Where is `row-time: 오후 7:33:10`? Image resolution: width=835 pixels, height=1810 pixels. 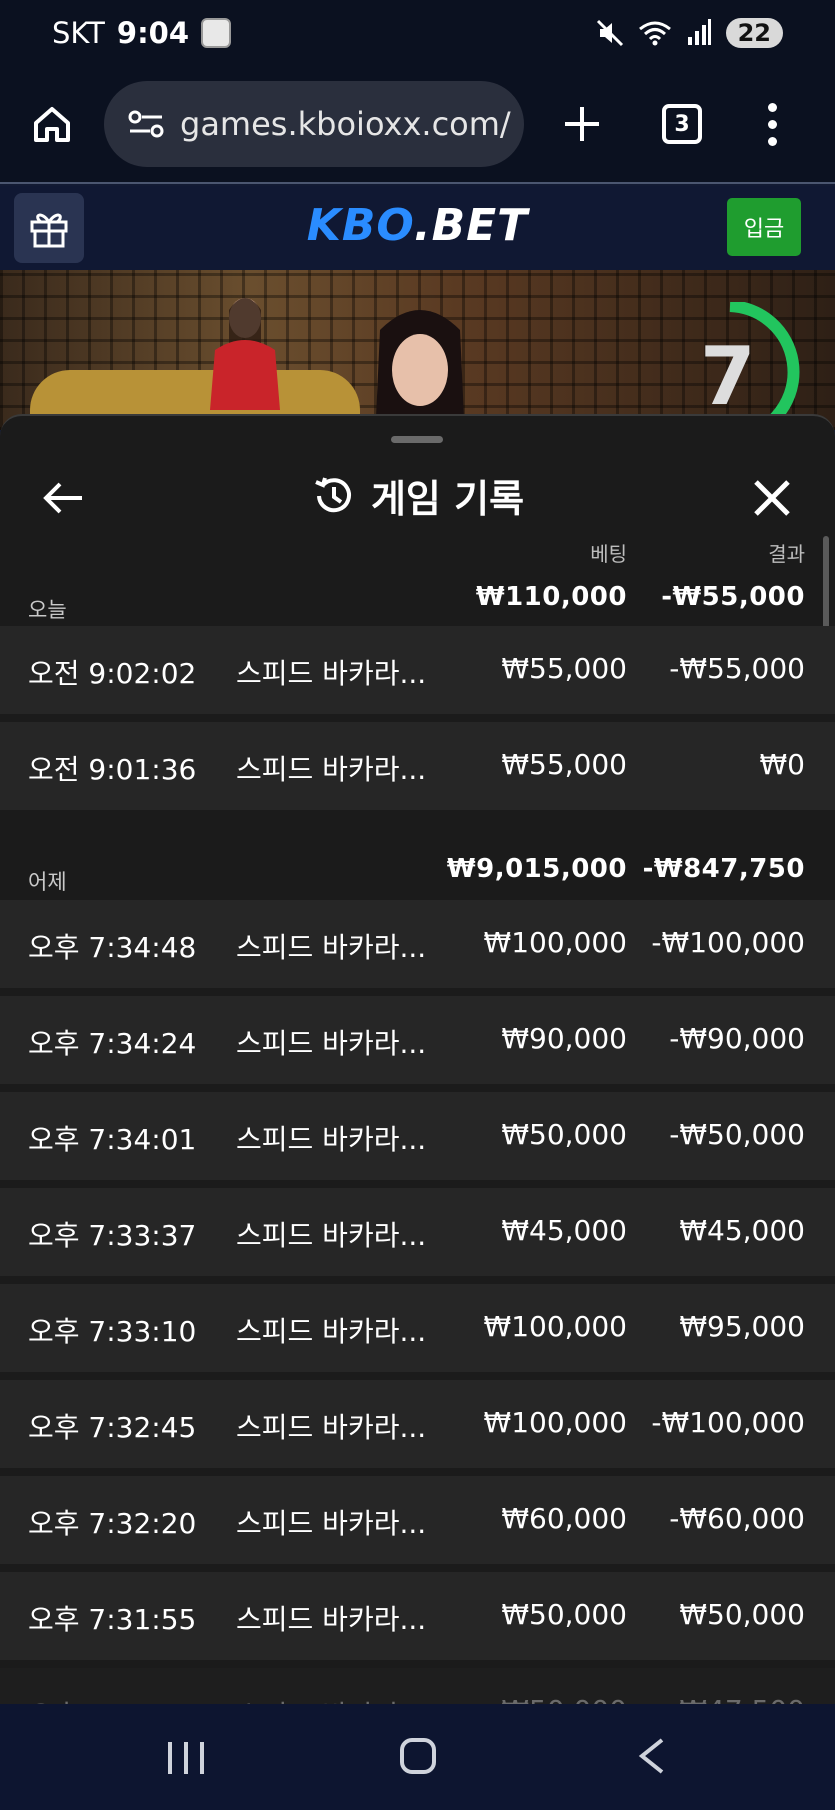
row-time: 오후 7:33:10 is located at coordinates (112, 1331).